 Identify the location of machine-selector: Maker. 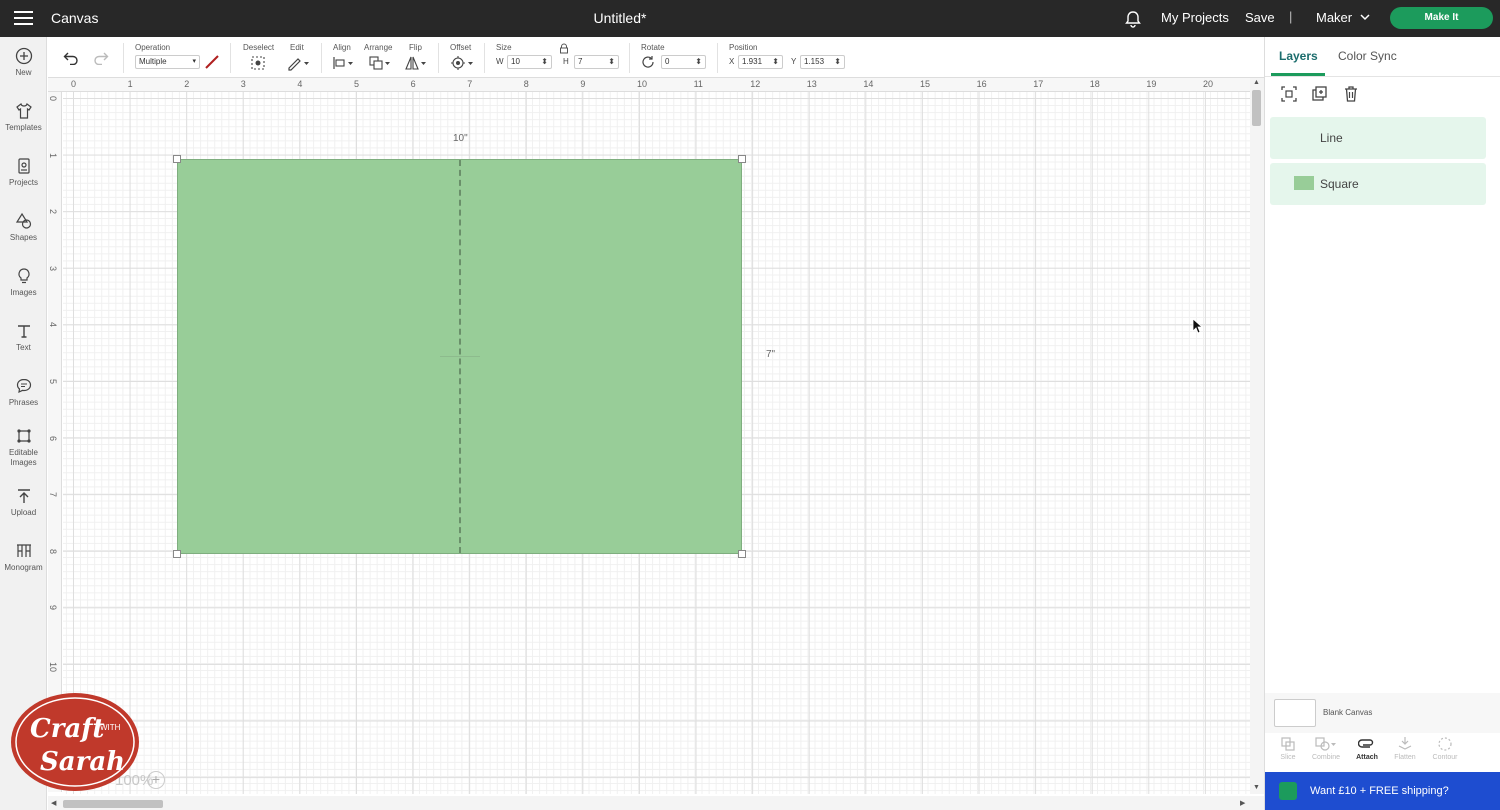
(1334, 17).